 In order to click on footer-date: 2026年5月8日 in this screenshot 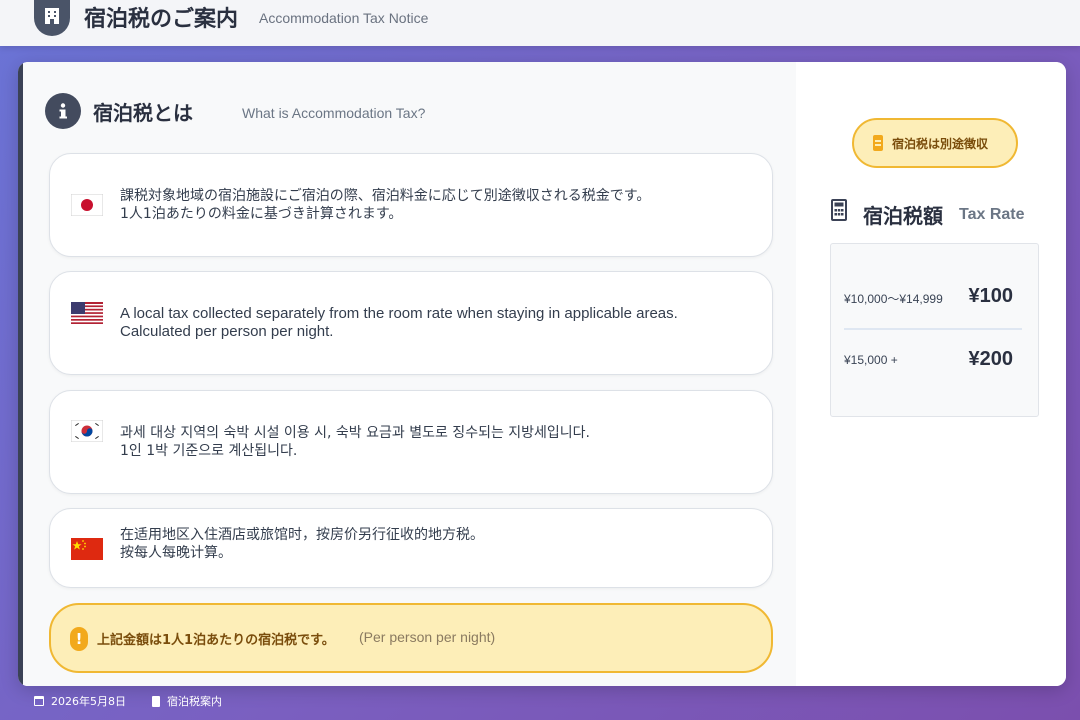, I will do `click(80, 701)`.